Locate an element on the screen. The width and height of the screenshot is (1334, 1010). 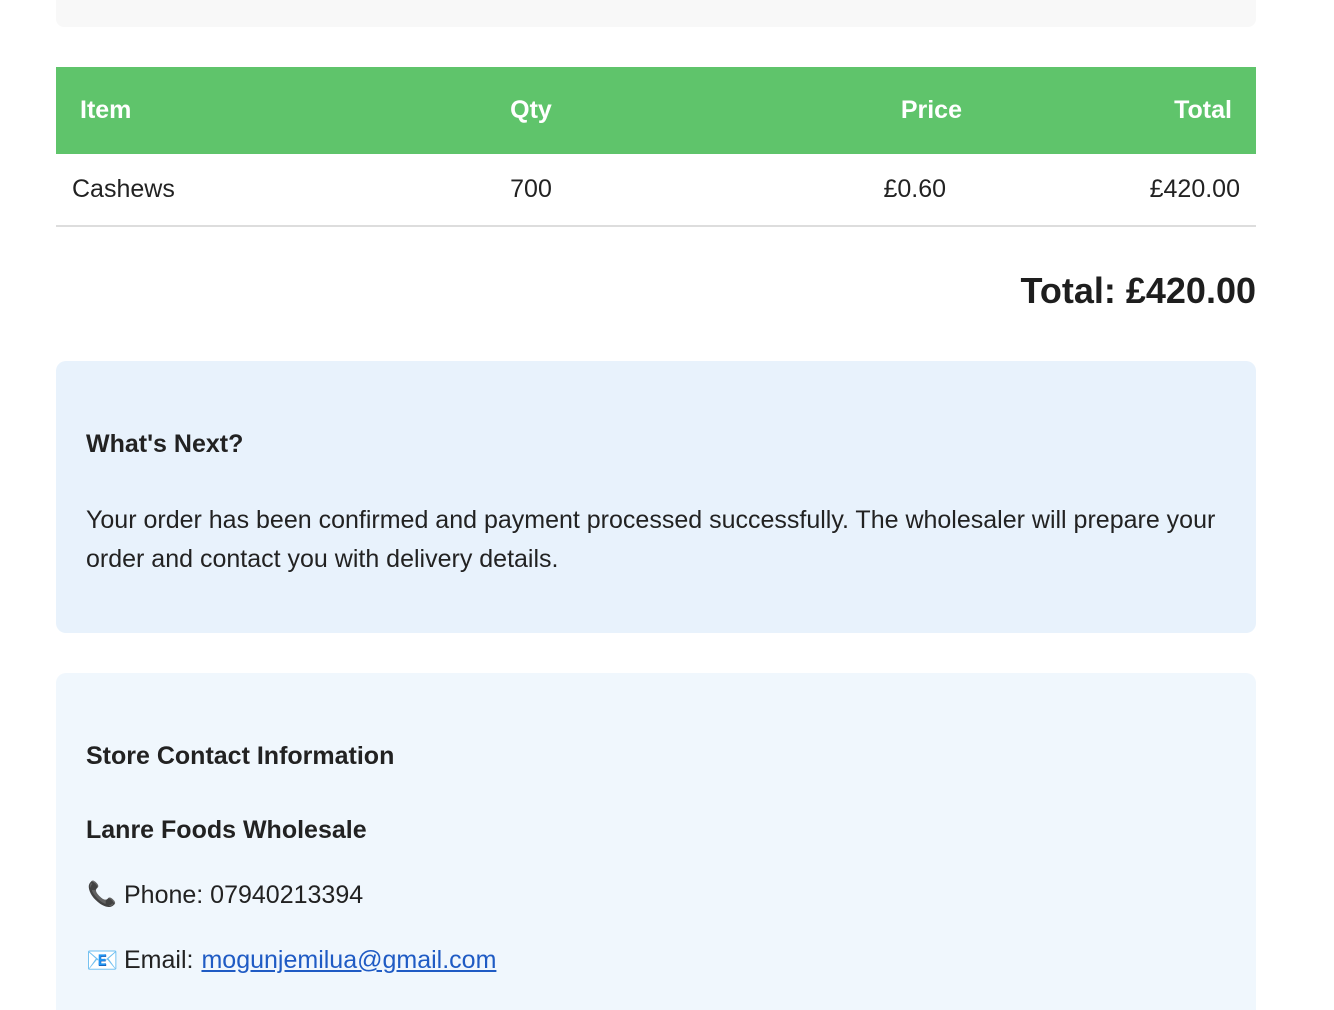
column-header-qty: Qty is located at coordinates (531, 110).